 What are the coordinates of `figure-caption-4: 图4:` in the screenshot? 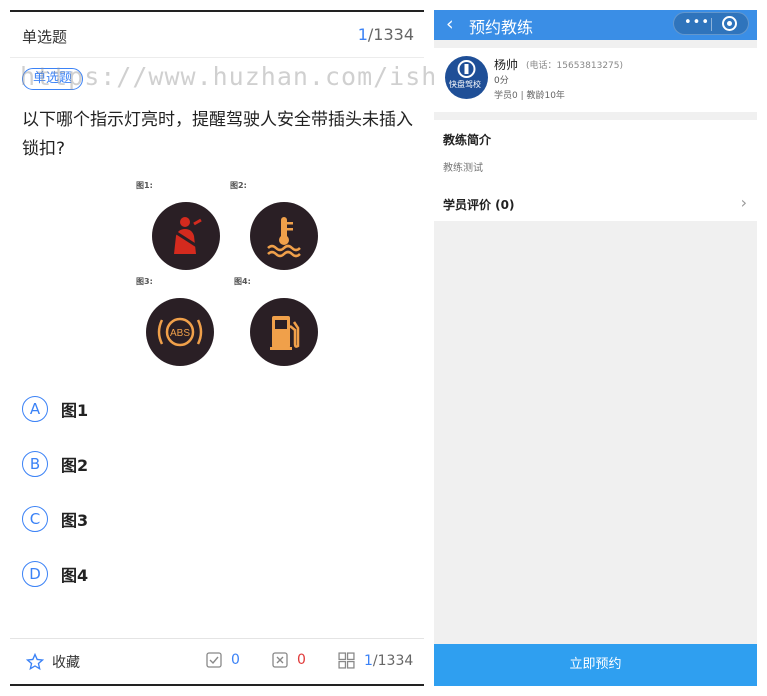 It's located at (242, 281).